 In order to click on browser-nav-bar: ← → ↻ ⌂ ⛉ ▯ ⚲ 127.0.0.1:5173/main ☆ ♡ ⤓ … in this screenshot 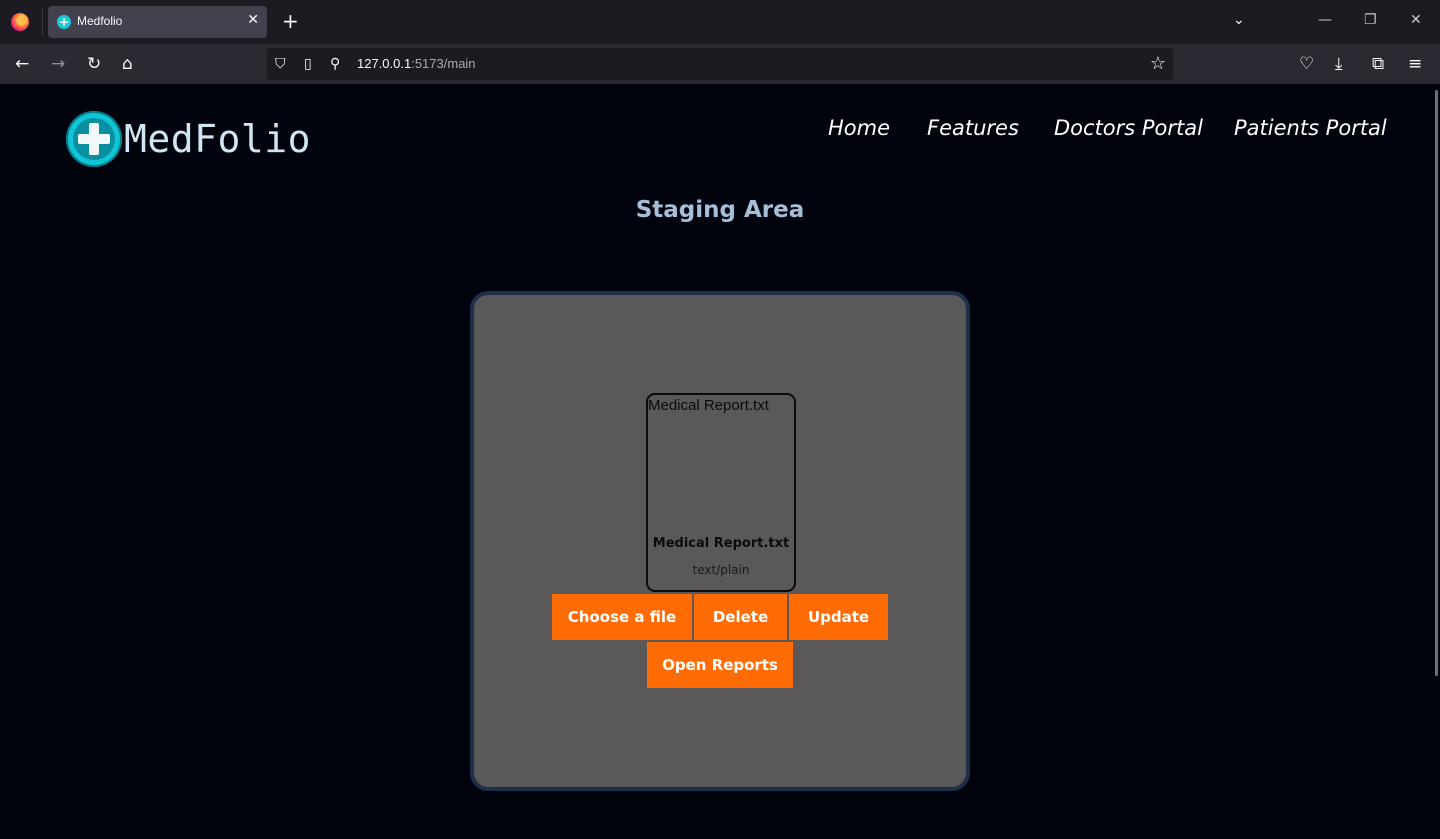, I will do `click(720, 64)`.